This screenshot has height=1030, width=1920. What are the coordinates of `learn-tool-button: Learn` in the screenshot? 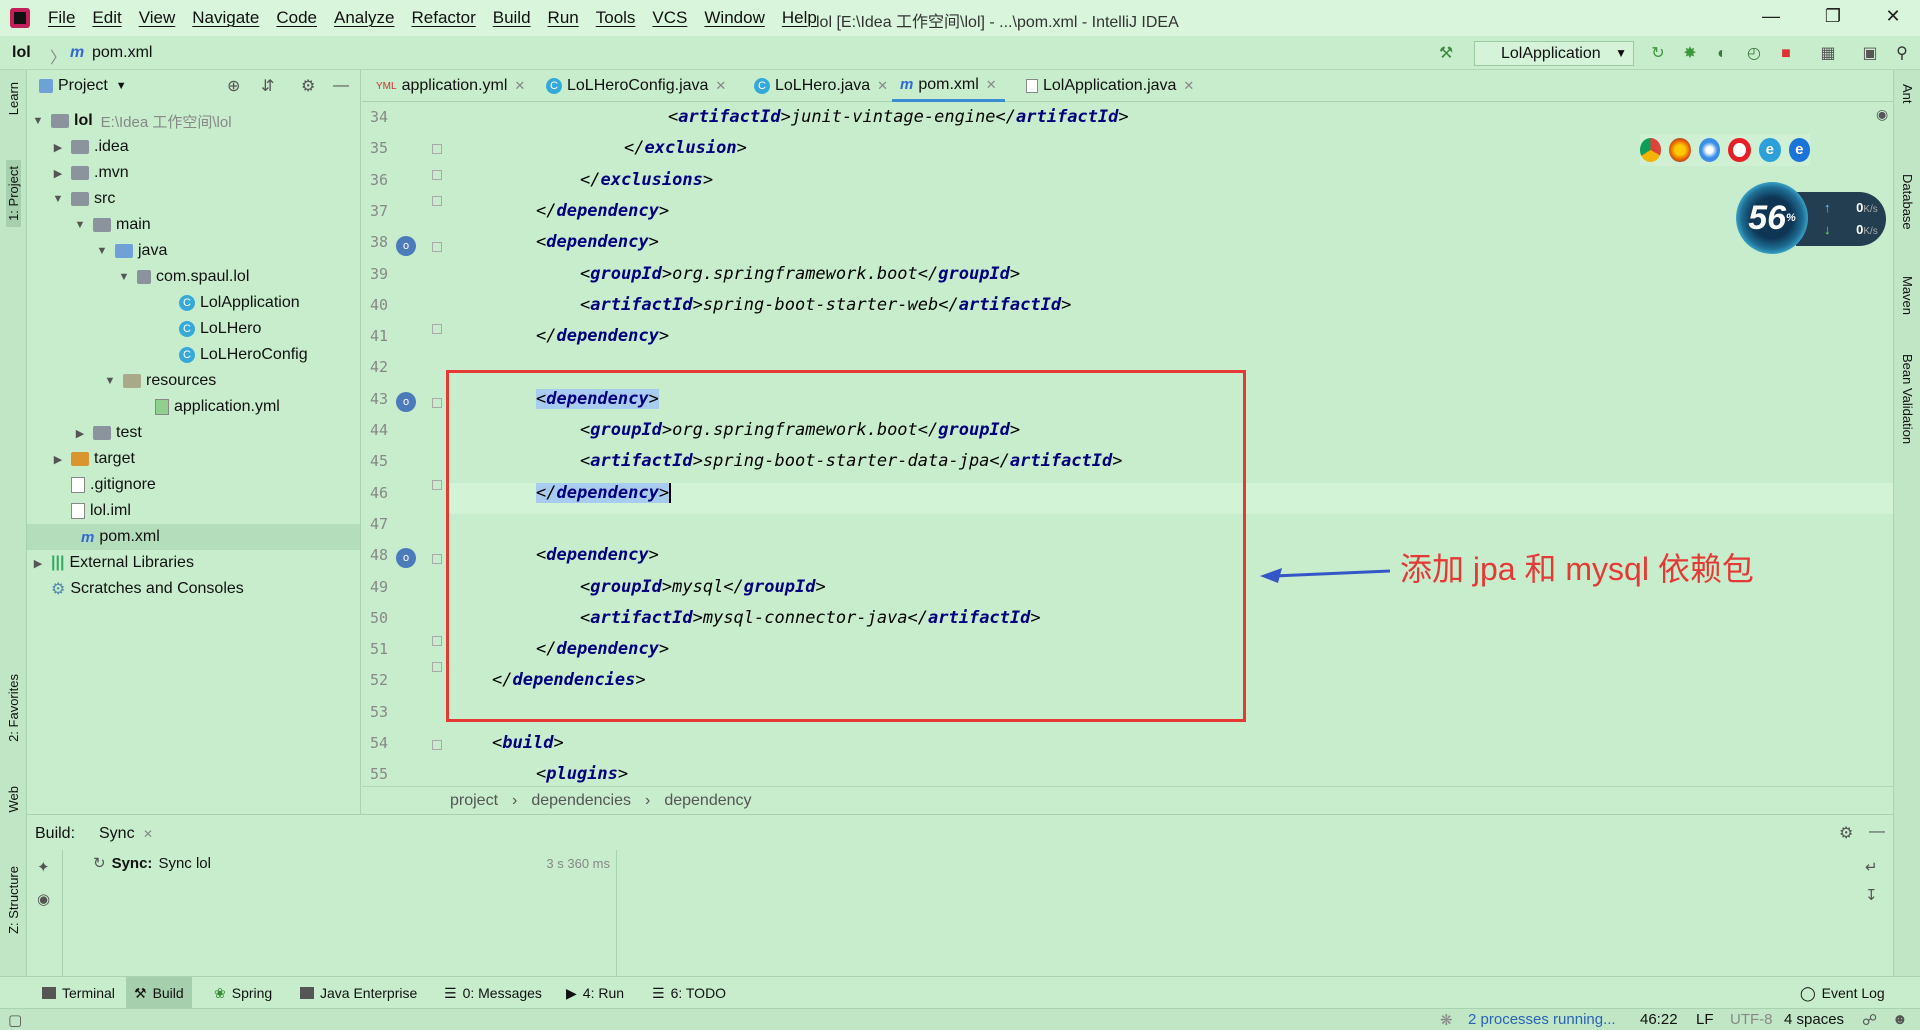 It's located at (13, 98).